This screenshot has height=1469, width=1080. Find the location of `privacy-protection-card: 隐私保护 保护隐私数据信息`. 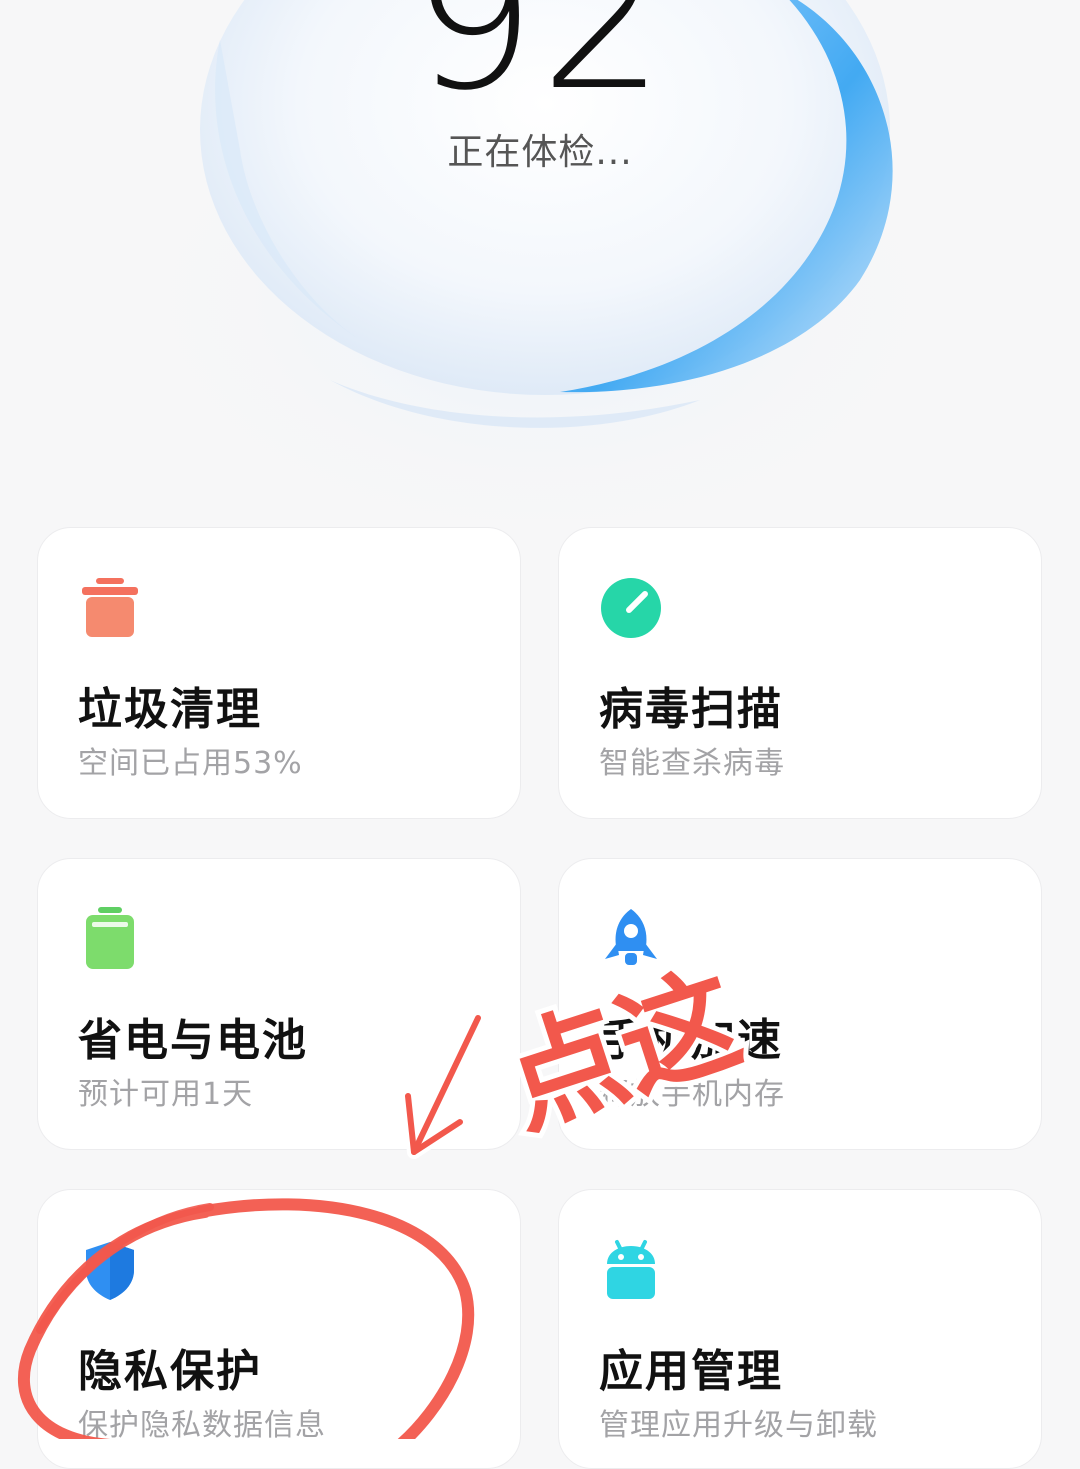

privacy-protection-card: 隐私保护 保护隐私数据信息 is located at coordinates (279, 1329).